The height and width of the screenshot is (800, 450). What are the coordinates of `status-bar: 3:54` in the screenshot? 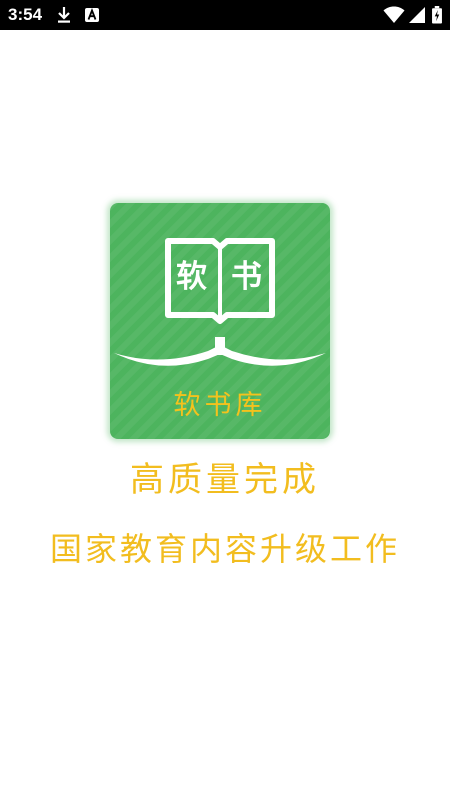 It's located at (225, 15).